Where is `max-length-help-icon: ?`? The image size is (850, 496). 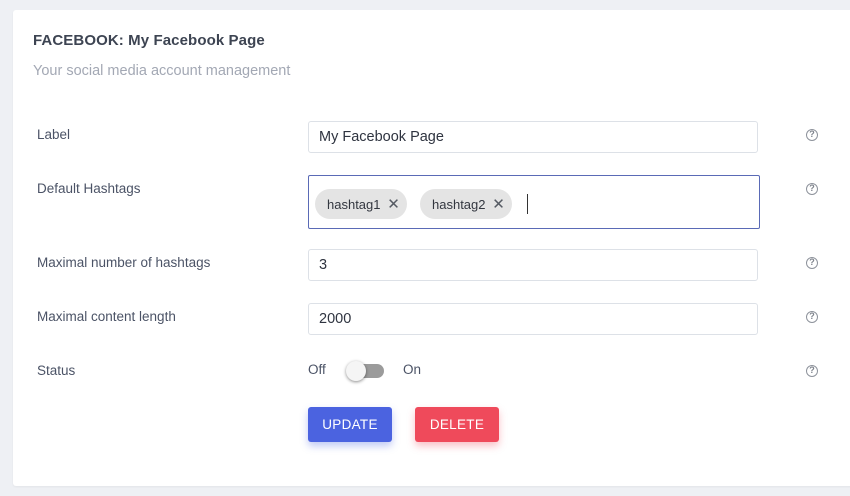 max-length-help-icon: ? is located at coordinates (812, 317).